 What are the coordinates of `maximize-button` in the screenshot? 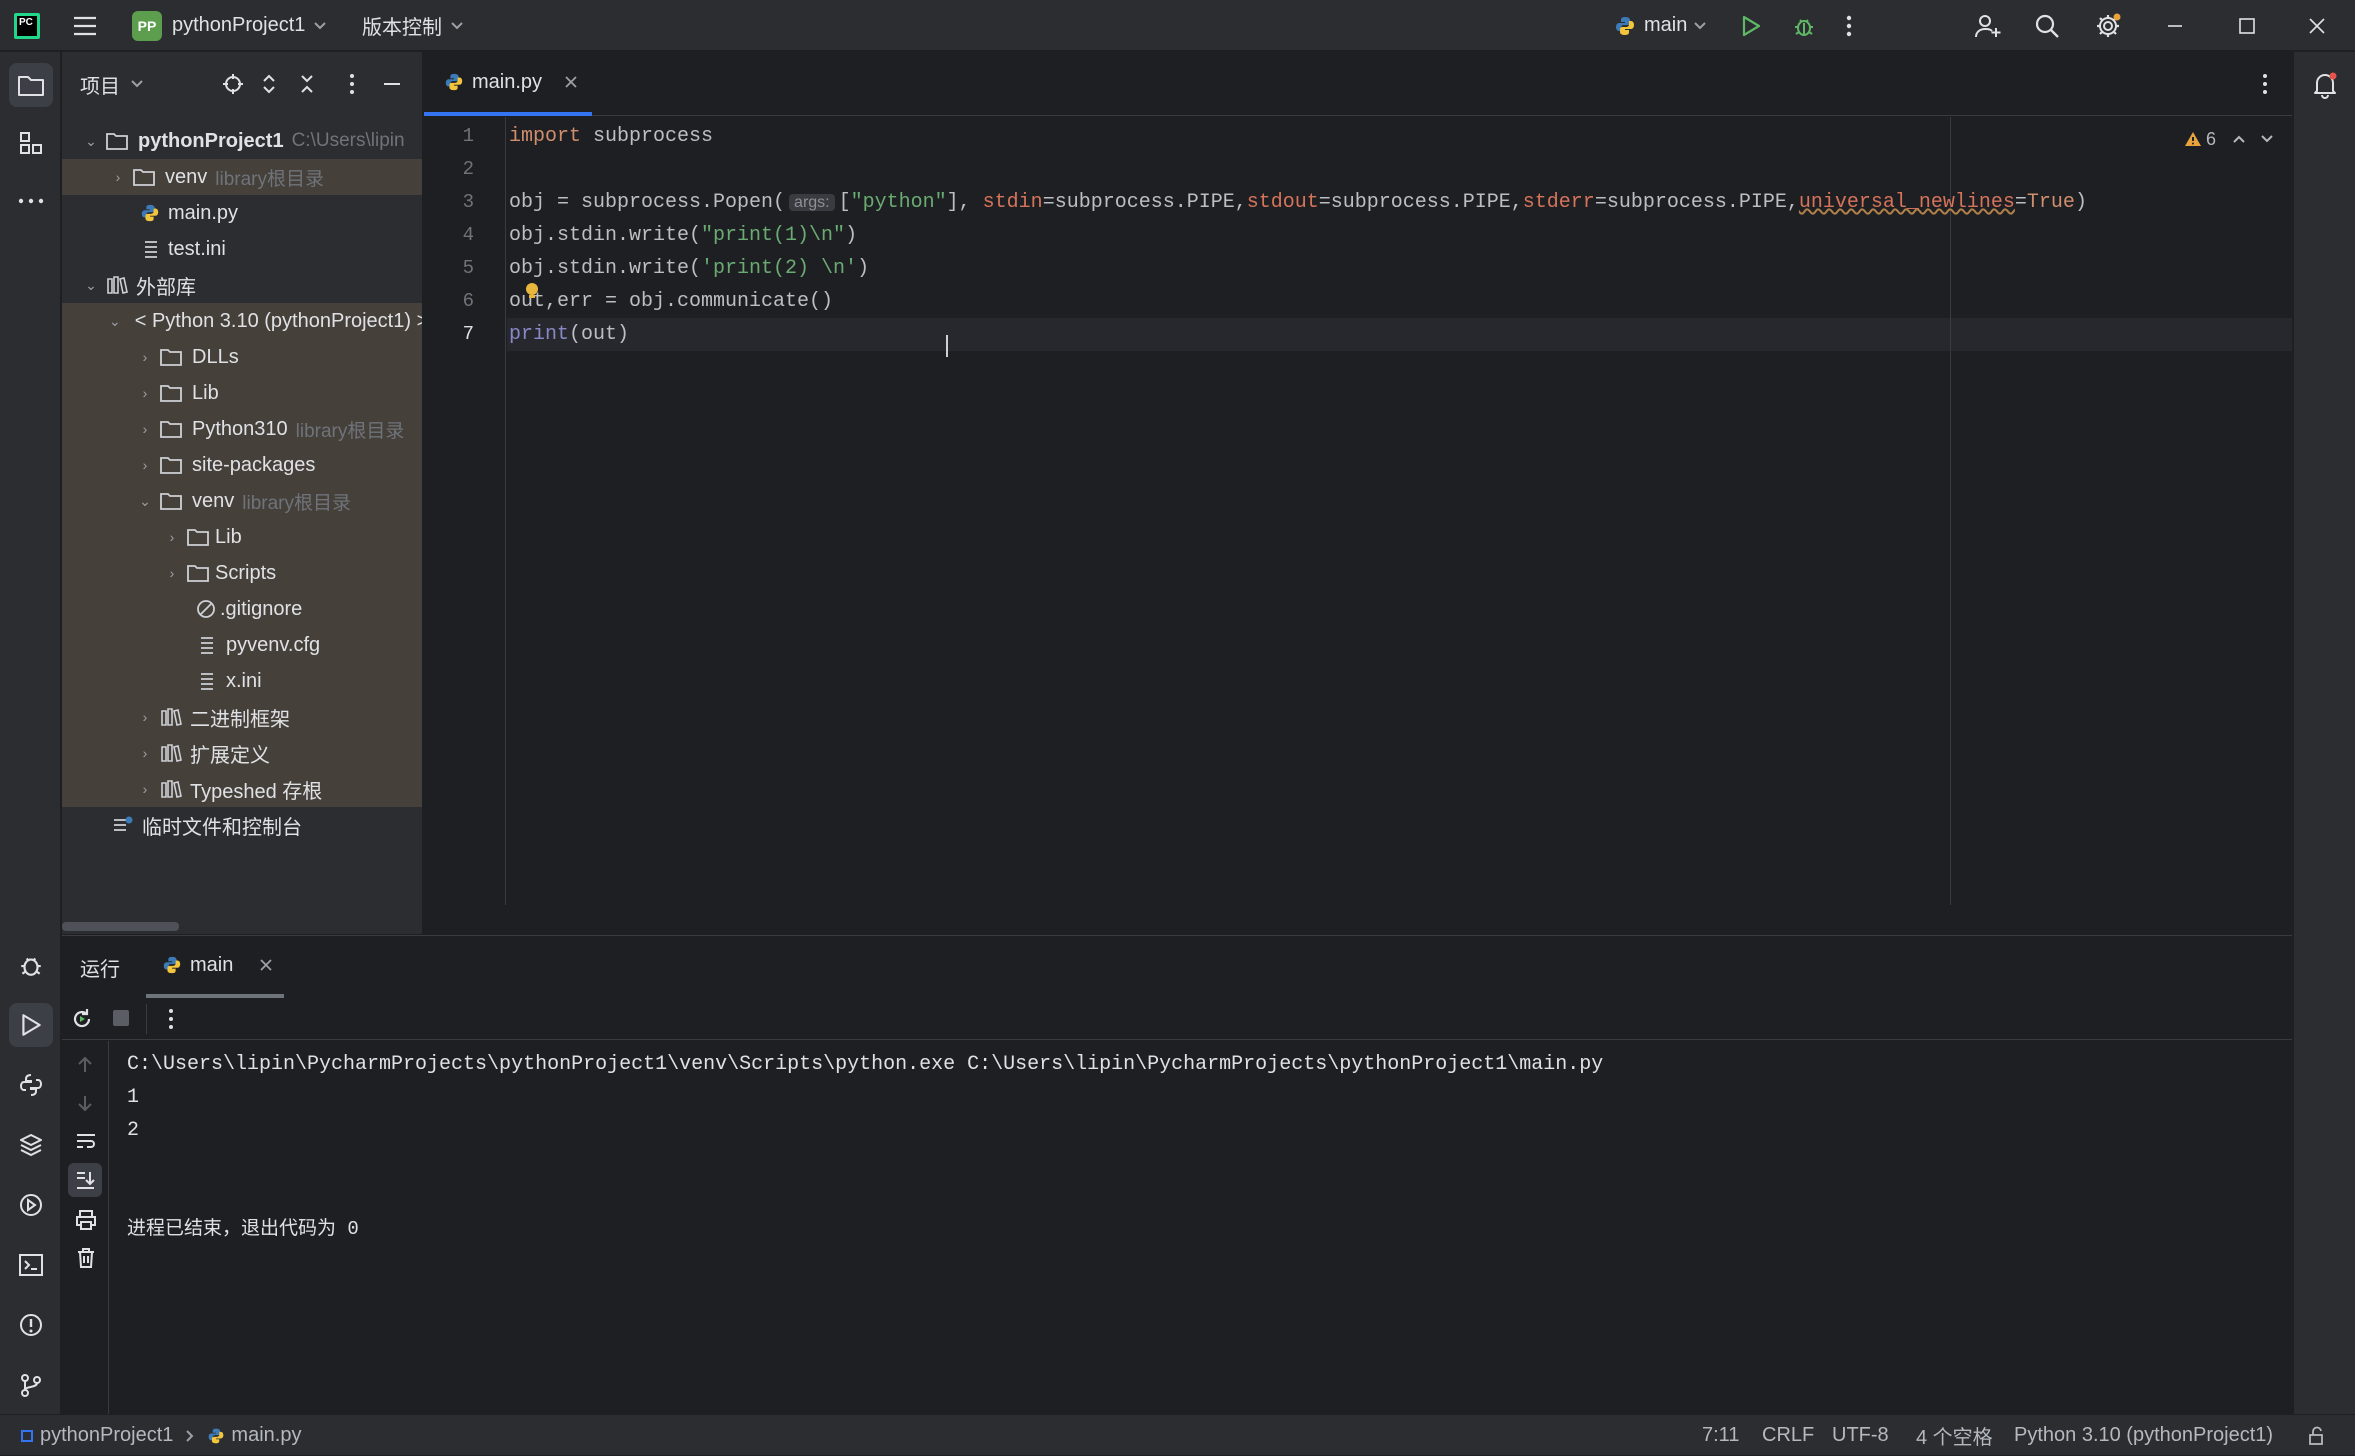 It's located at (2247, 25).